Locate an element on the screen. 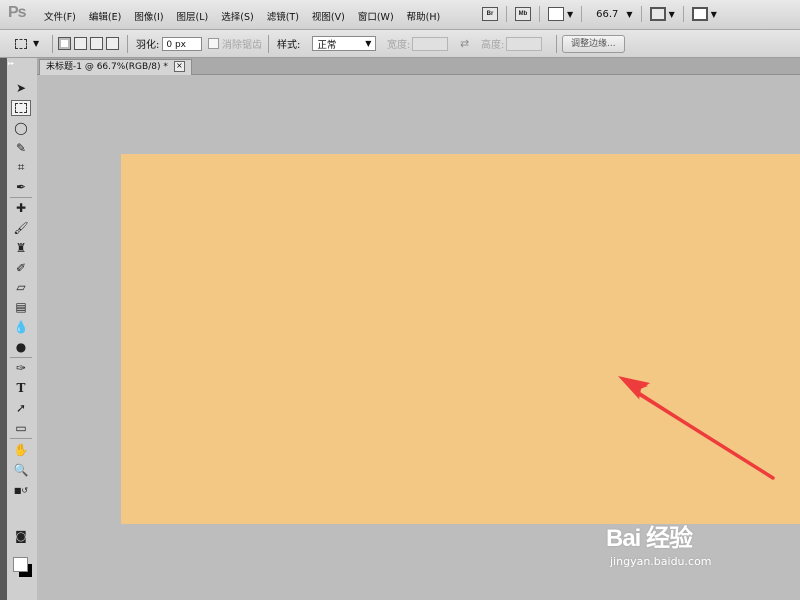 This screenshot has height=600, width=800. watermark-brand: Bai 经验 is located at coordinates (649, 538).